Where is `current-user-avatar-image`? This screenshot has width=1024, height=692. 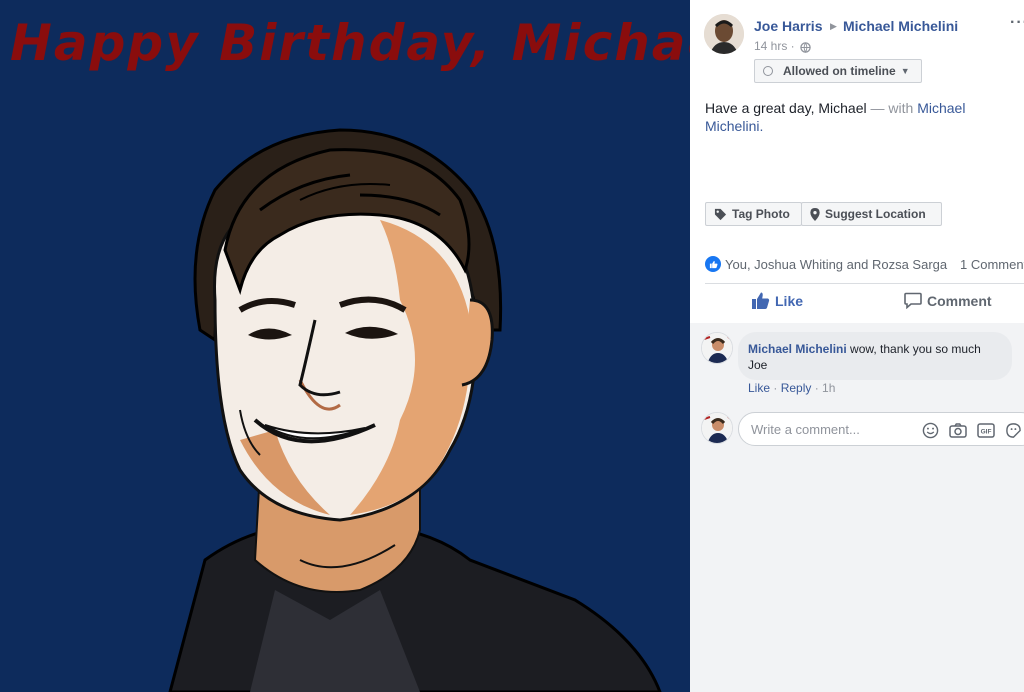
current-user-avatar-image is located at coordinates (717, 428).